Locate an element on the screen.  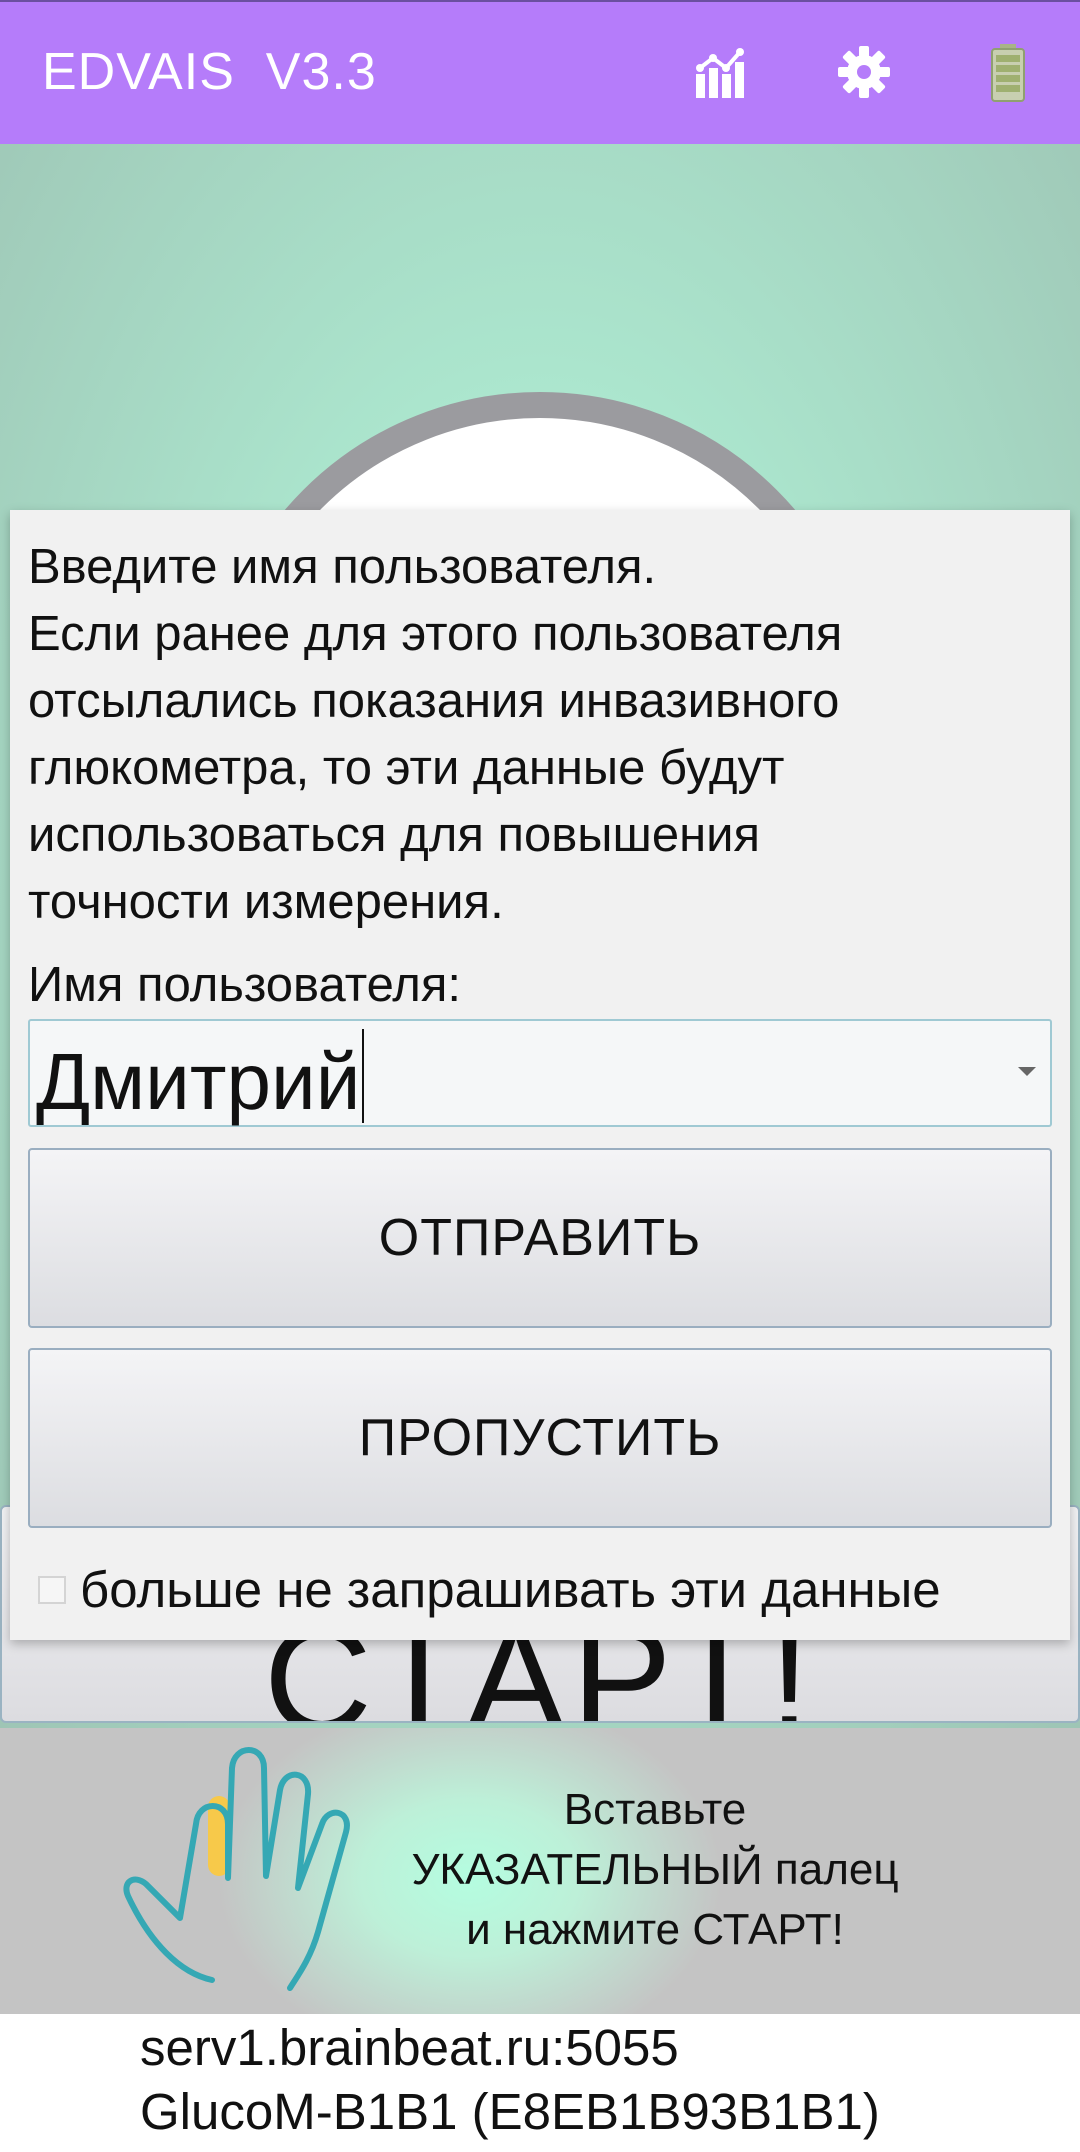
hand-icon is located at coordinates (236, 1869).